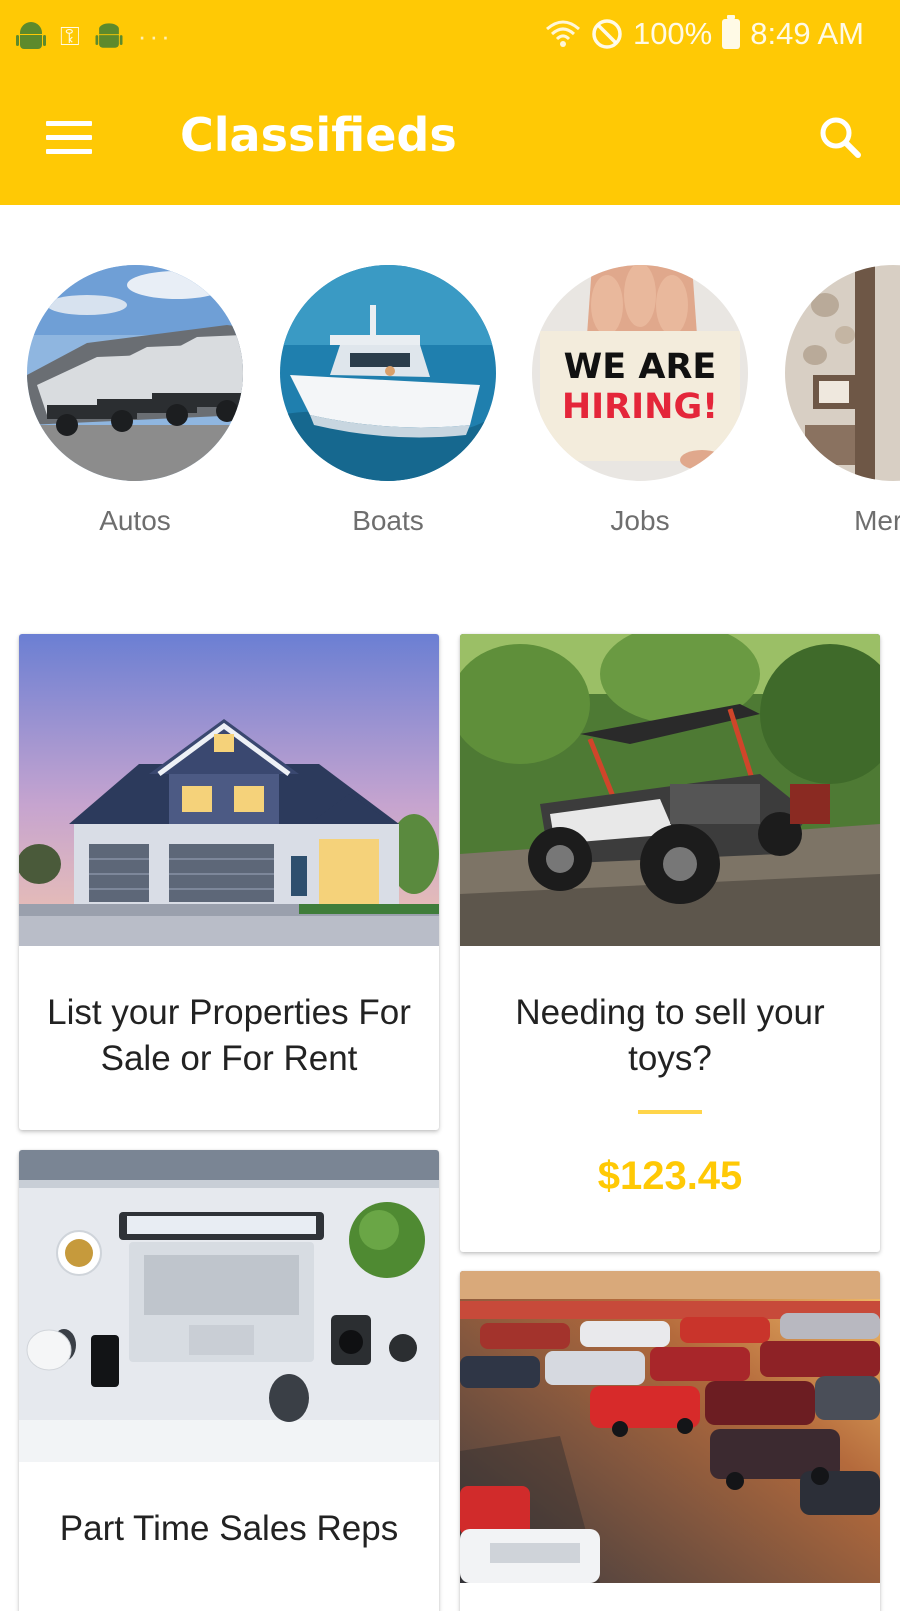 The height and width of the screenshot is (1611, 900). I want to click on category-merch: Merch, so click(842, 401).